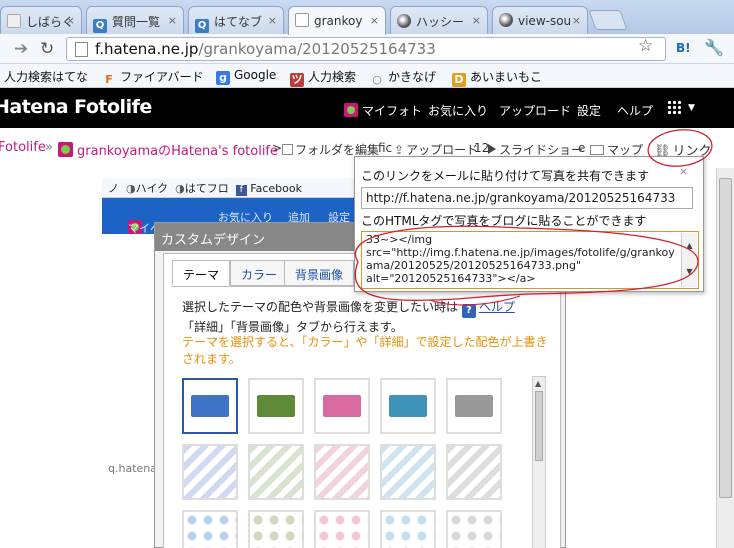 This screenshot has height=548, width=734. Describe the element at coordinates (319, 273) in the screenshot. I see `tab-background: 背景画像` at that location.